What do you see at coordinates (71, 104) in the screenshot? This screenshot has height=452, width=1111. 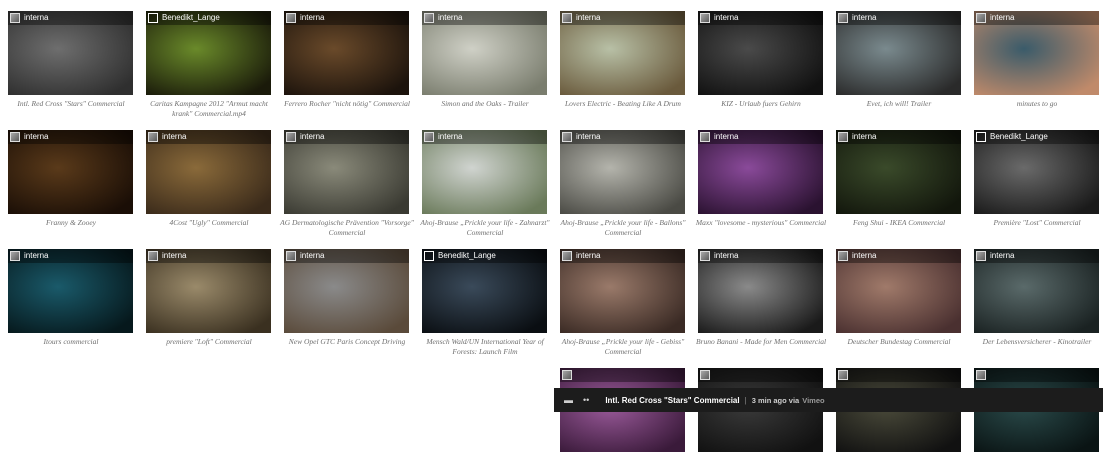 I see `video-title: Intl. Red Cross "Stars" Commercial` at bounding box center [71, 104].